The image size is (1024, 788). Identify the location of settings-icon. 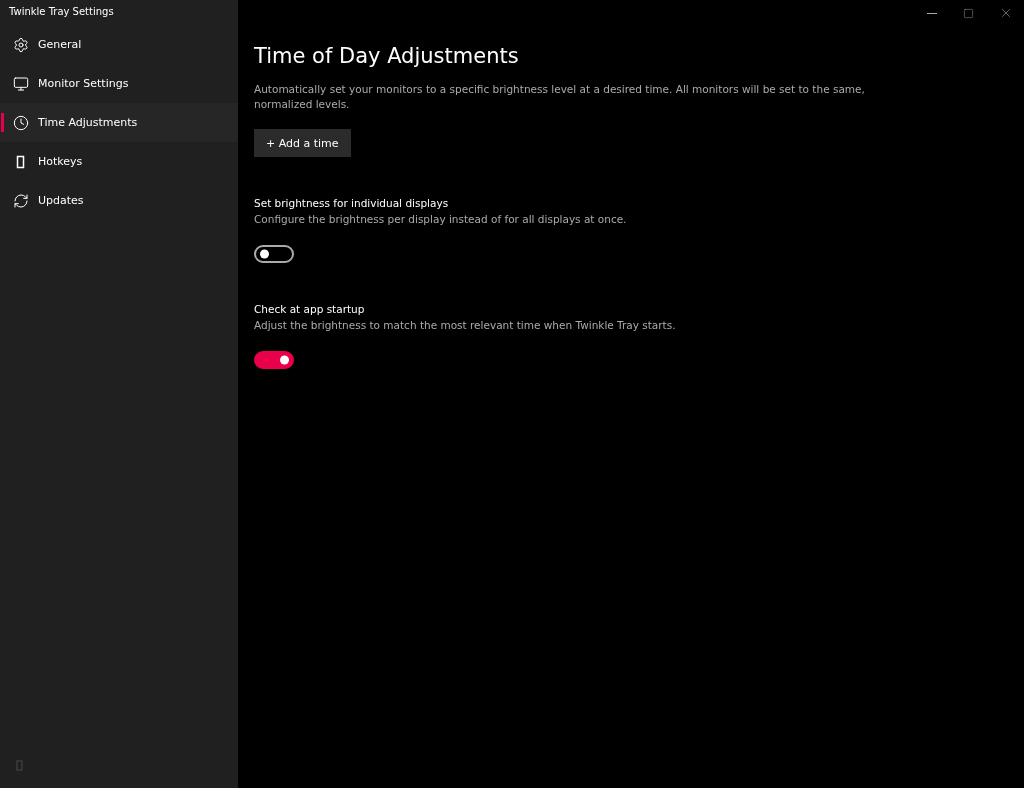
(21, 44).